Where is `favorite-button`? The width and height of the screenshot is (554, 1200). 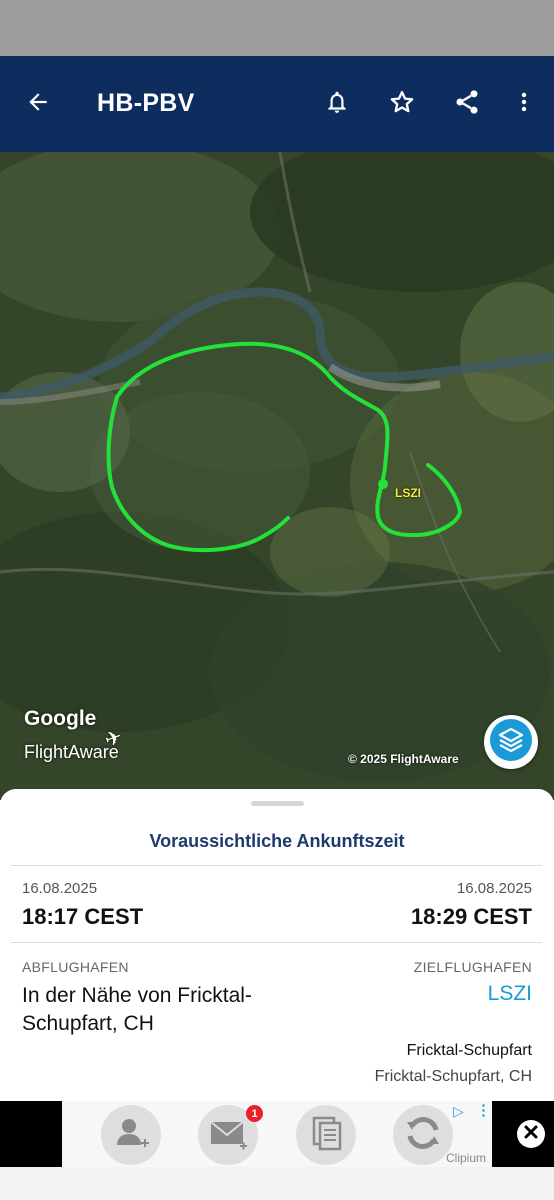 favorite-button is located at coordinates (402, 104).